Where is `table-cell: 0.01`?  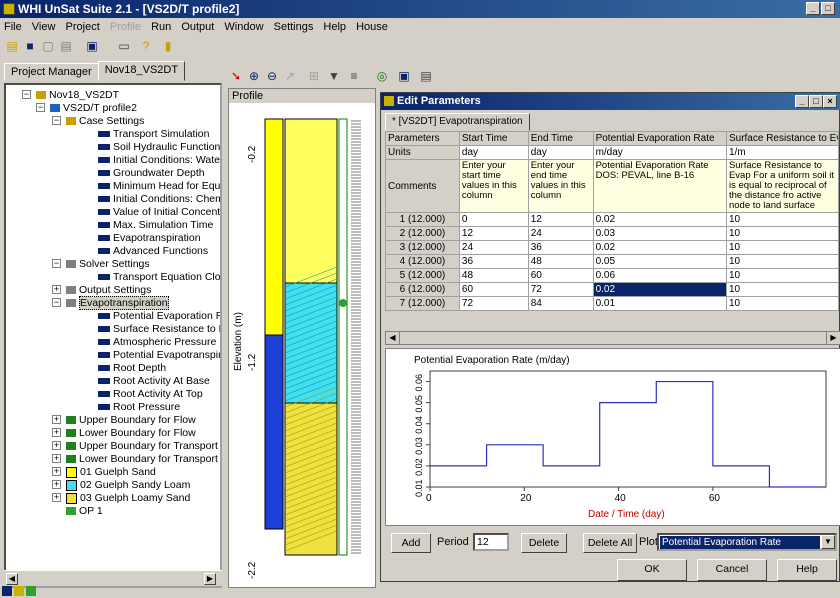
table-cell: 0.01 is located at coordinates (659, 303).